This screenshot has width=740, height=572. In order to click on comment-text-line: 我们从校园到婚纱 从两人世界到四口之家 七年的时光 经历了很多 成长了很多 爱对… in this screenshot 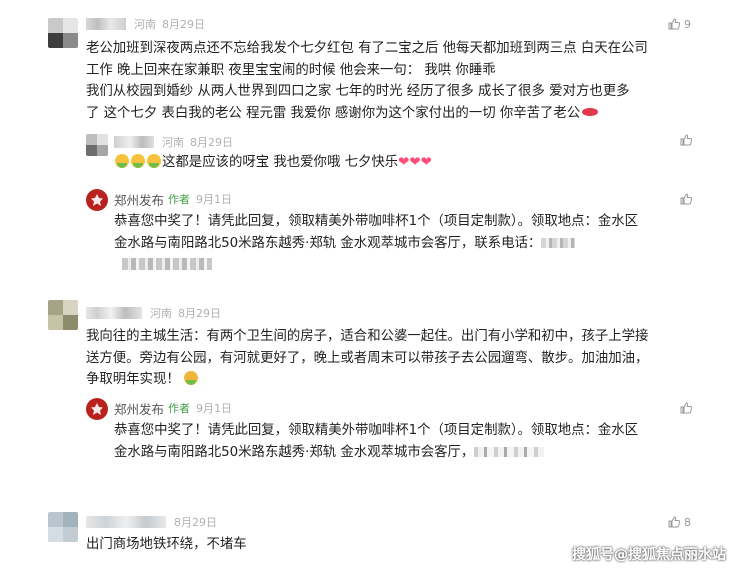, I will do `click(358, 92)`.